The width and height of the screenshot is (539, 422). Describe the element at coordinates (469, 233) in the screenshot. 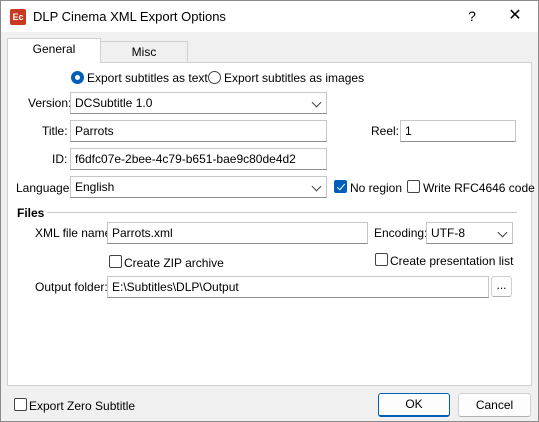

I see `encoding-select: UTF-8` at that location.